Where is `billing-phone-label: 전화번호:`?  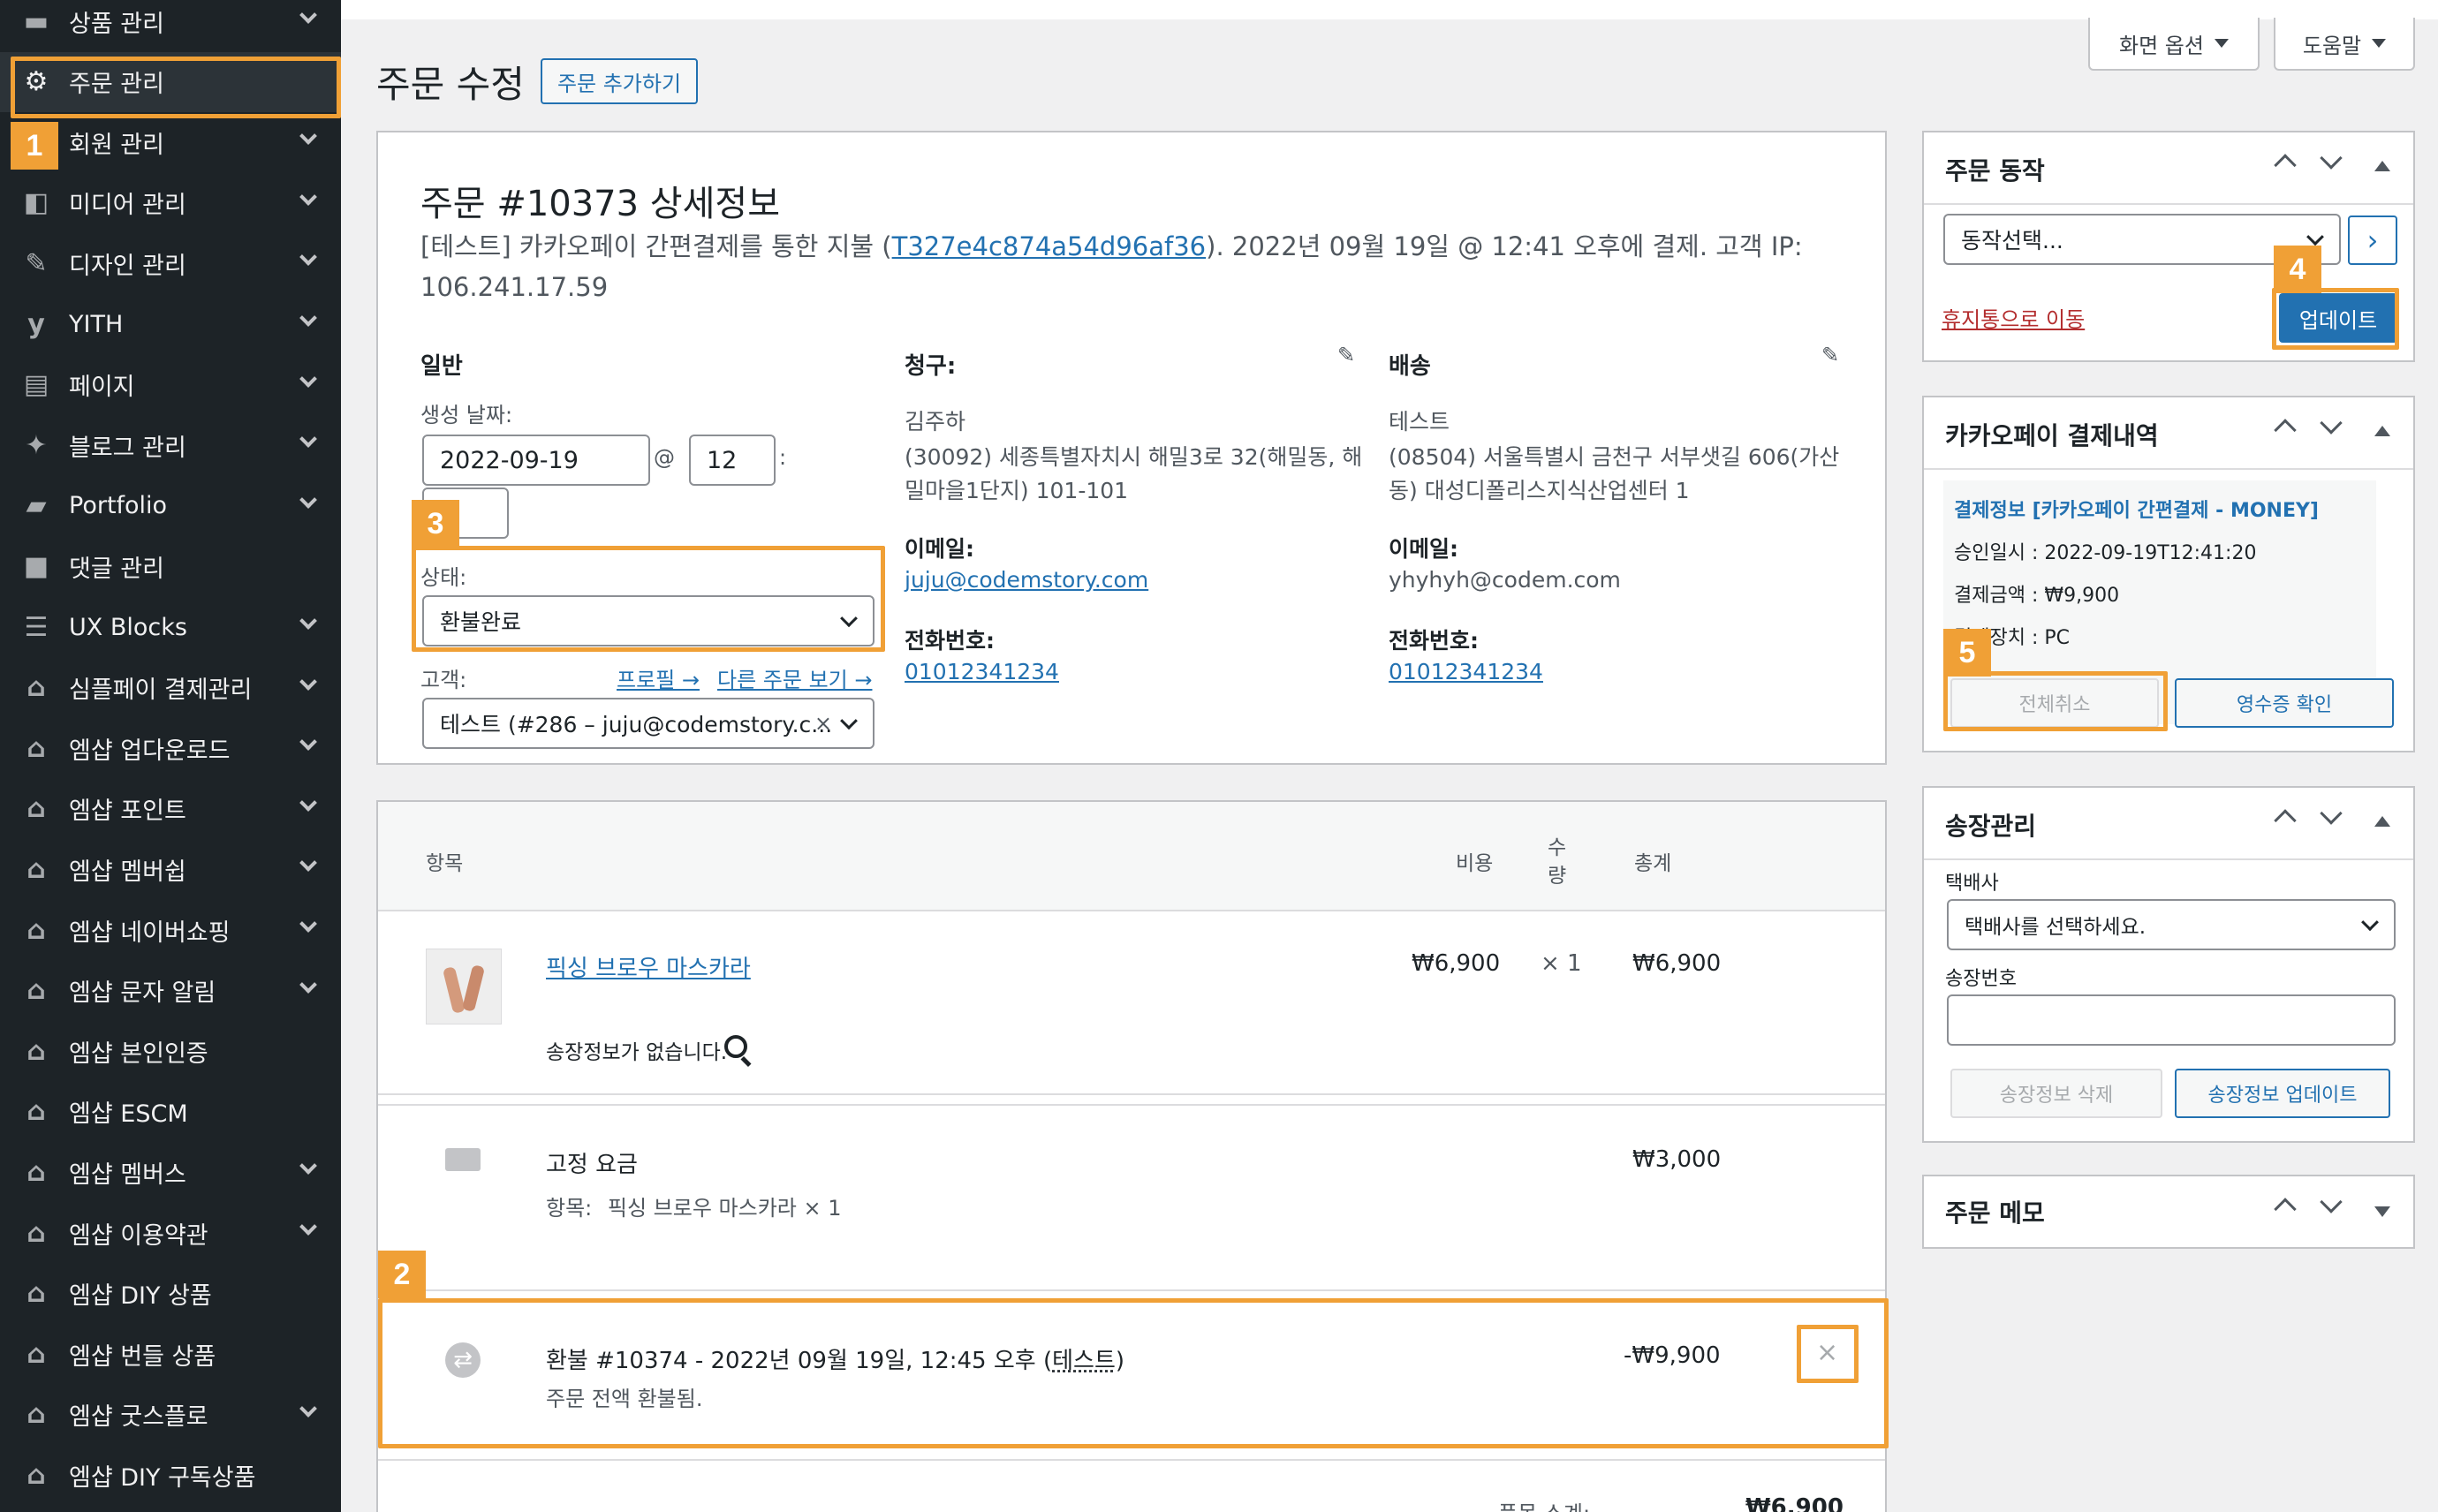
billing-phone-label: 전화번호: is located at coordinates (950, 641).